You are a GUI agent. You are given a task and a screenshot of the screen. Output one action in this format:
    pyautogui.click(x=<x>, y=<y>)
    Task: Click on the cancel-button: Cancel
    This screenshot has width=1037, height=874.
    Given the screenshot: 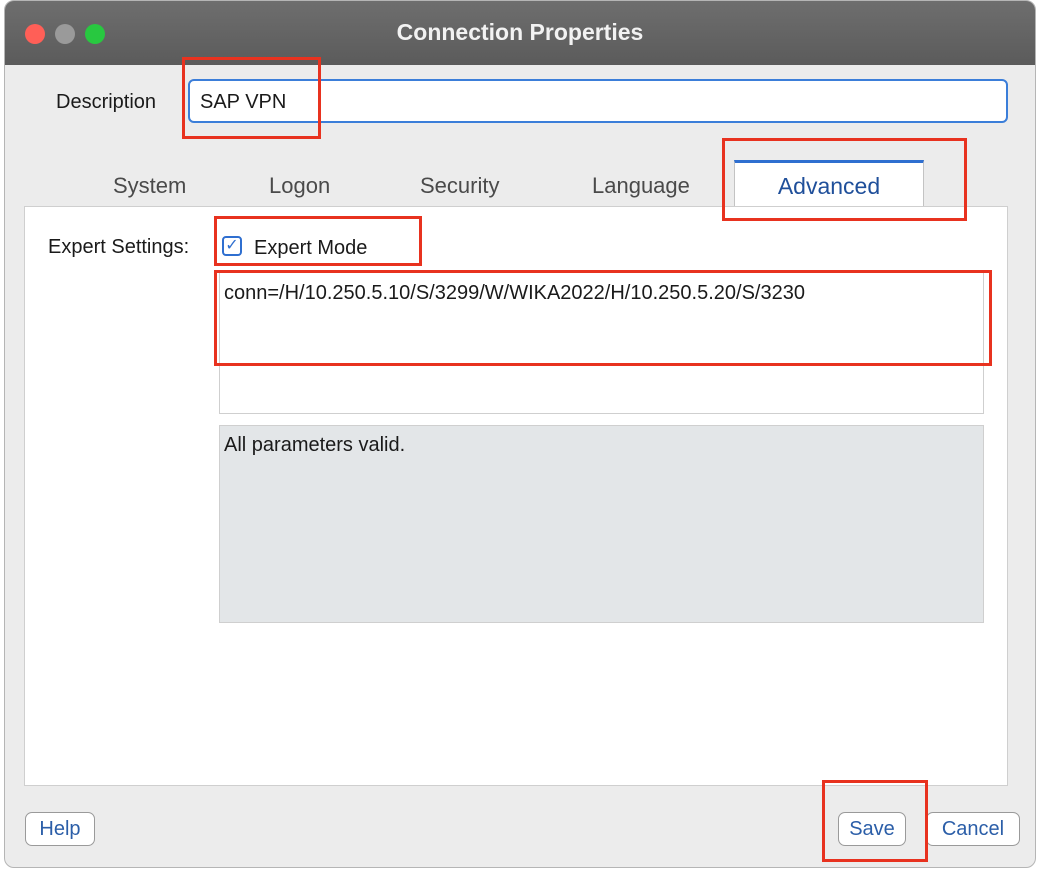 What is the action you would take?
    pyautogui.click(x=973, y=829)
    